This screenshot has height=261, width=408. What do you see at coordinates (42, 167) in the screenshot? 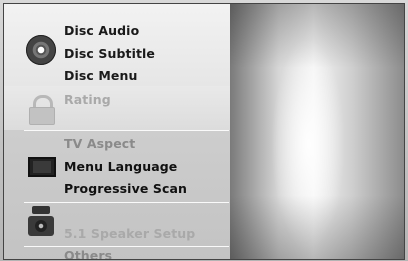
I see `tv-icon` at bounding box center [42, 167].